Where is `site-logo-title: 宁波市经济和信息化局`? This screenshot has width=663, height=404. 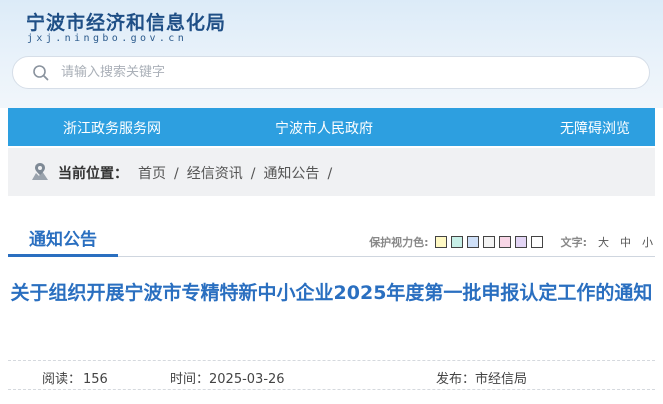
site-logo-title: 宁波市经济和信息化局 is located at coordinates (126, 21).